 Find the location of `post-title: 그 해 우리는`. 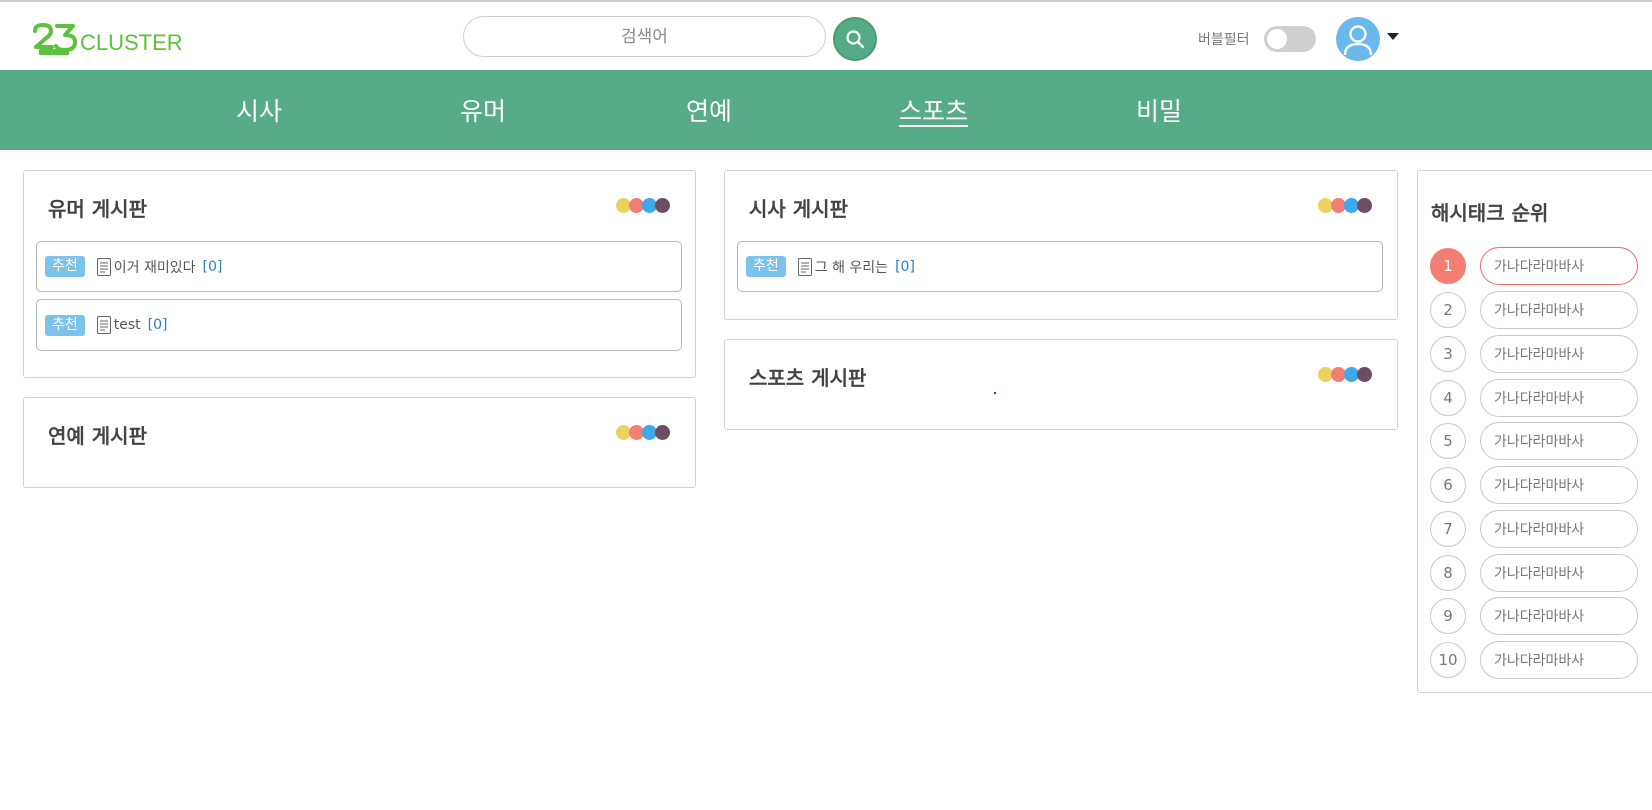

post-title: 그 해 우리는 is located at coordinates (851, 267).